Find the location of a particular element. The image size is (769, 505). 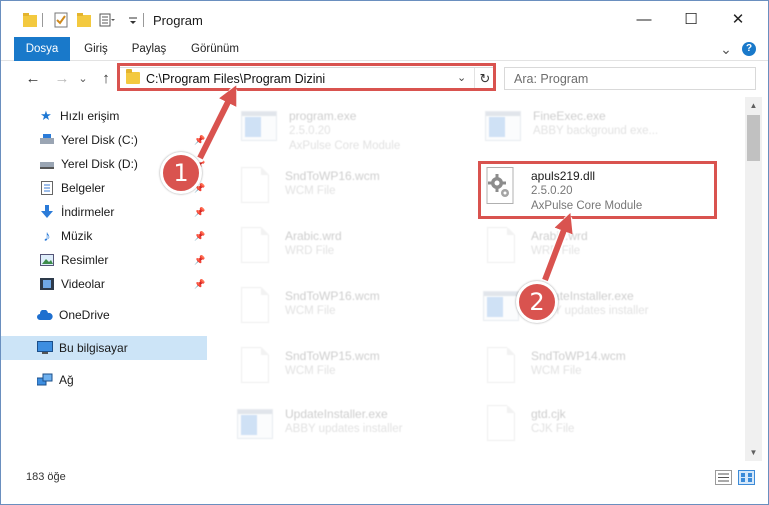

large-icons-view-icon is located at coordinates (746, 477).